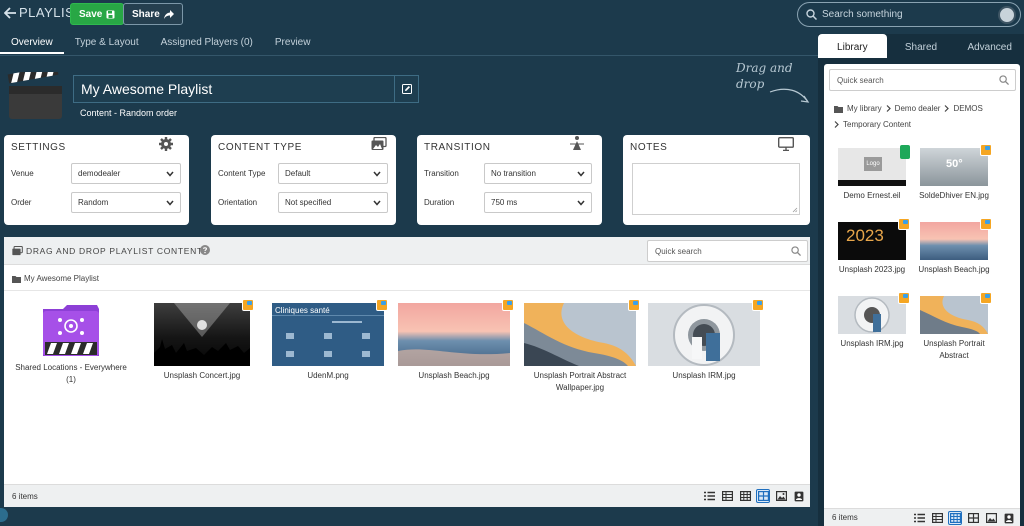 The image size is (1024, 526). What do you see at coordinates (954, 173) in the screenshot?
I see `library-item: 50° SoldeDhiver EN.jpg` at bounding box center [954, 173].